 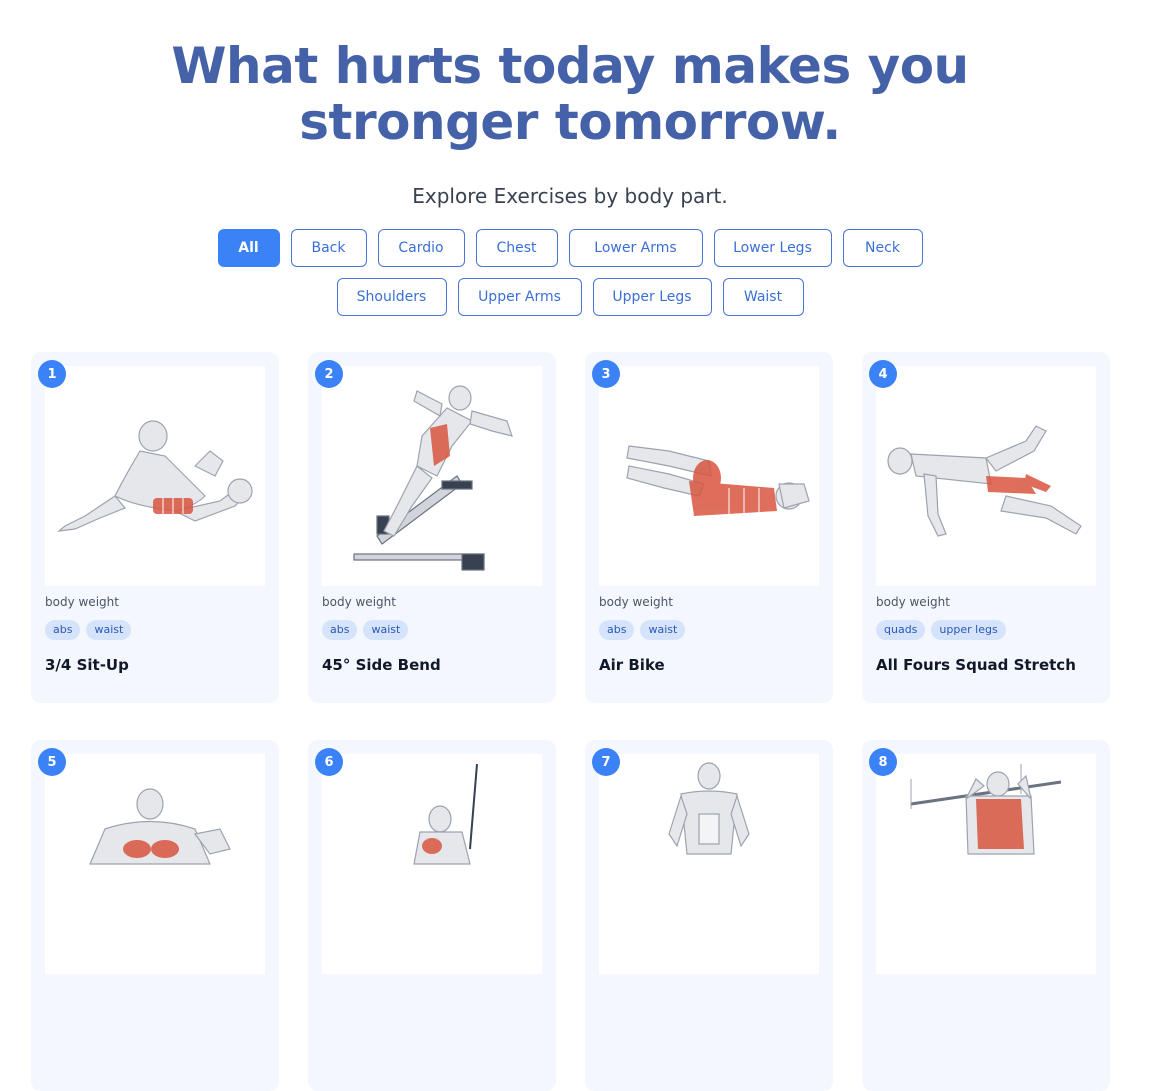 What do you see at coordinates (421, 248) in the screenshot?
I see `filter-cardio: Cardio` at bounding box center [421, 248].